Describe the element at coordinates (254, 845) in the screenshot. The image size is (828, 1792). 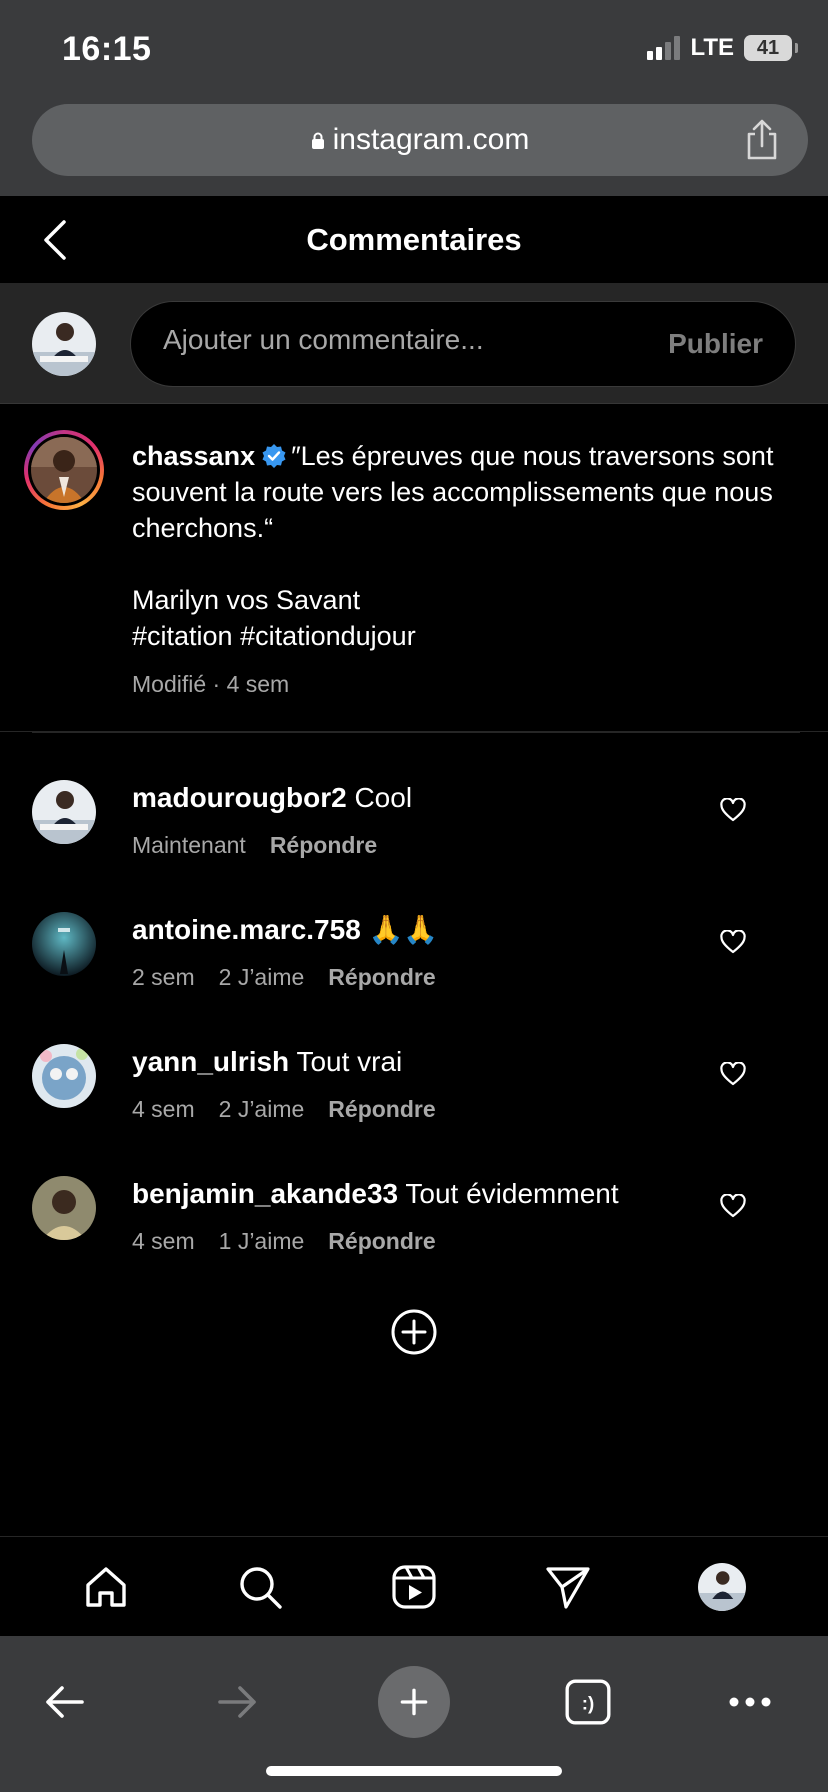
I see `comment-meta: Maintenant Répondre` at that location.